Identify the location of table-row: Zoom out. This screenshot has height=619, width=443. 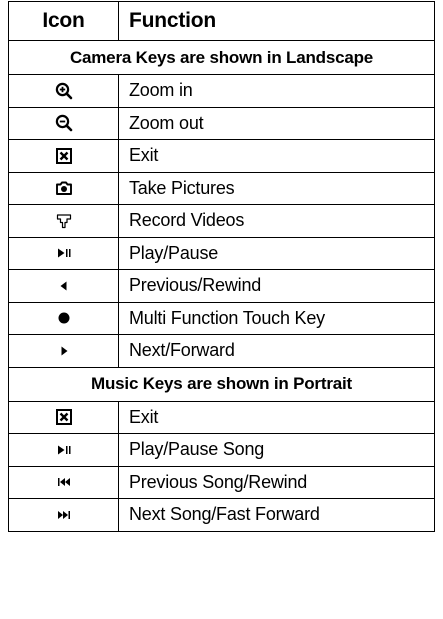
(221, 123).